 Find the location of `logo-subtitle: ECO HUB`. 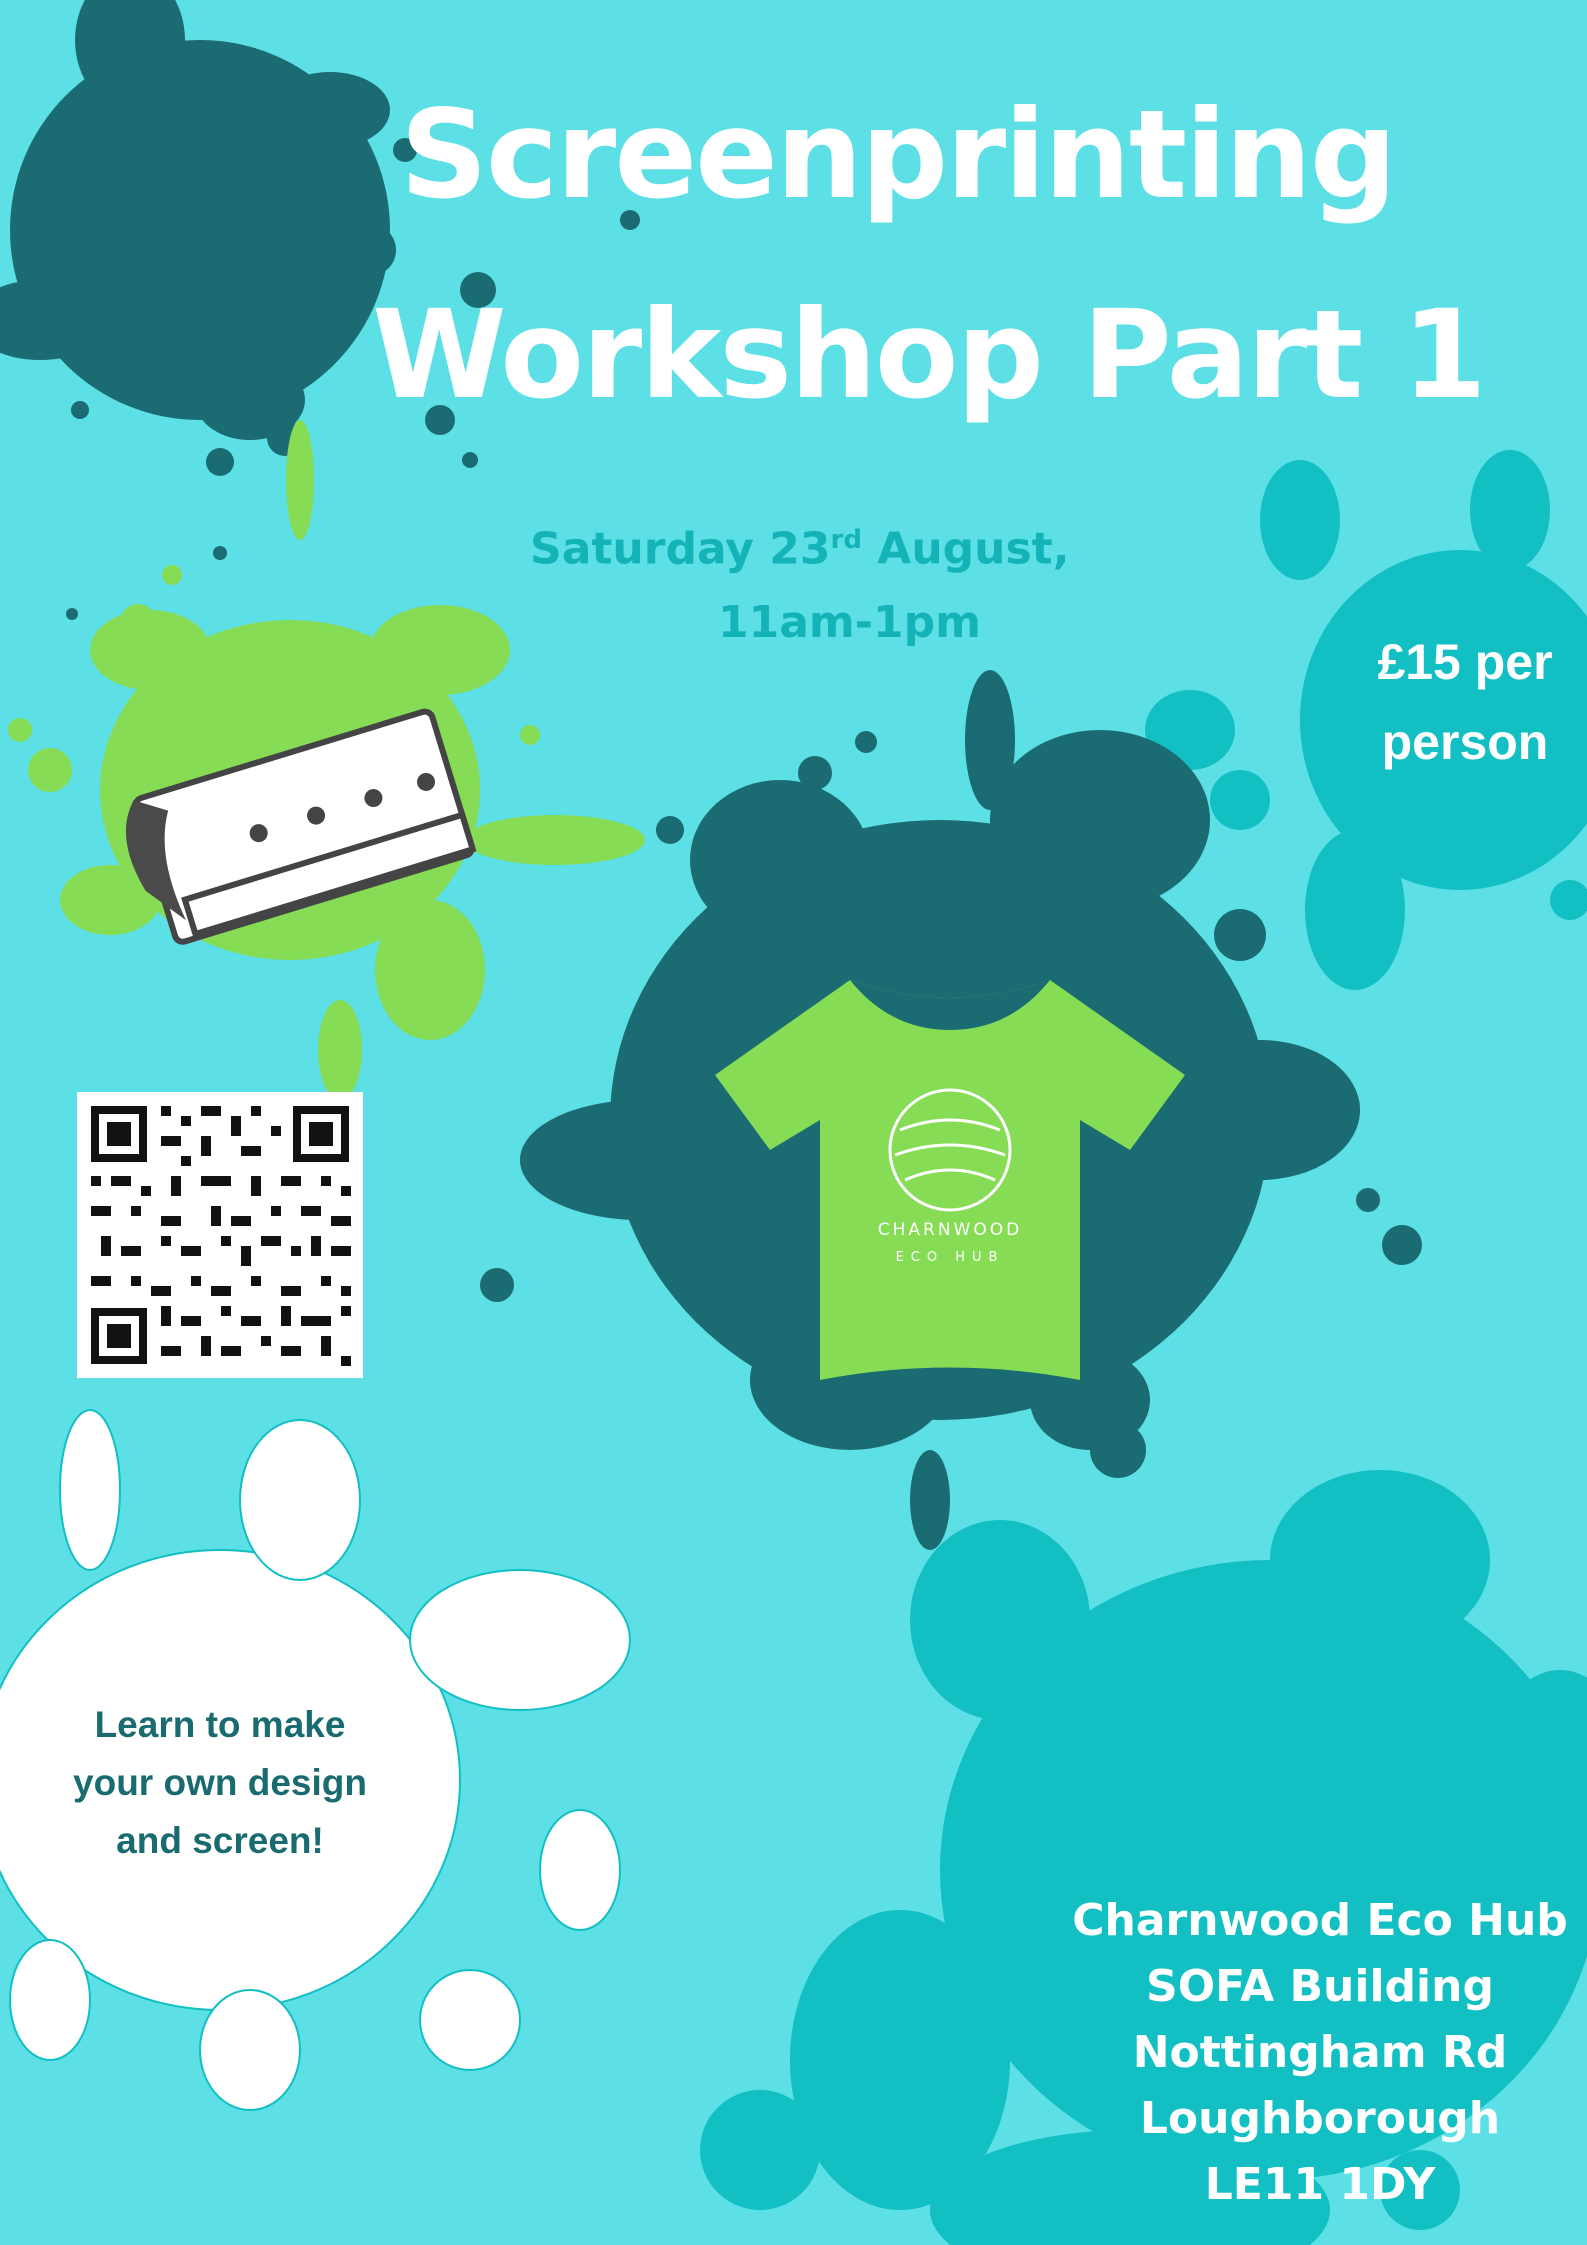

logo-subtitle: ECO HUB is located at coordinates (950, 1257).